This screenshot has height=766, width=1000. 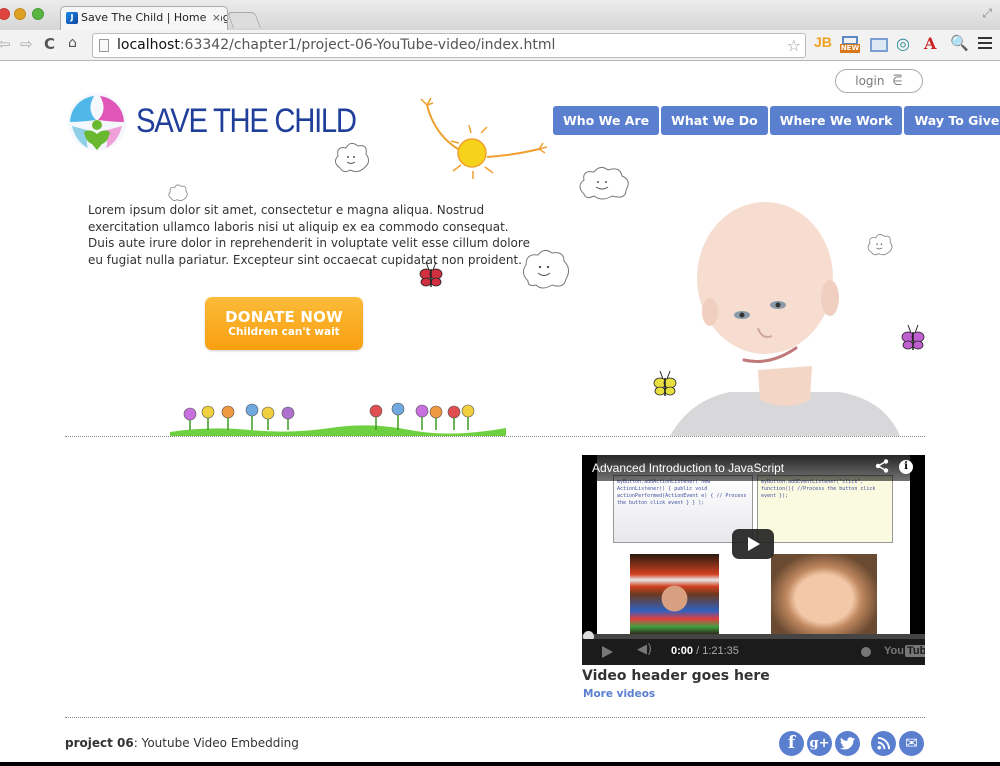 I want to click on duration: / 1:21:35, so click(x=717, y=651).